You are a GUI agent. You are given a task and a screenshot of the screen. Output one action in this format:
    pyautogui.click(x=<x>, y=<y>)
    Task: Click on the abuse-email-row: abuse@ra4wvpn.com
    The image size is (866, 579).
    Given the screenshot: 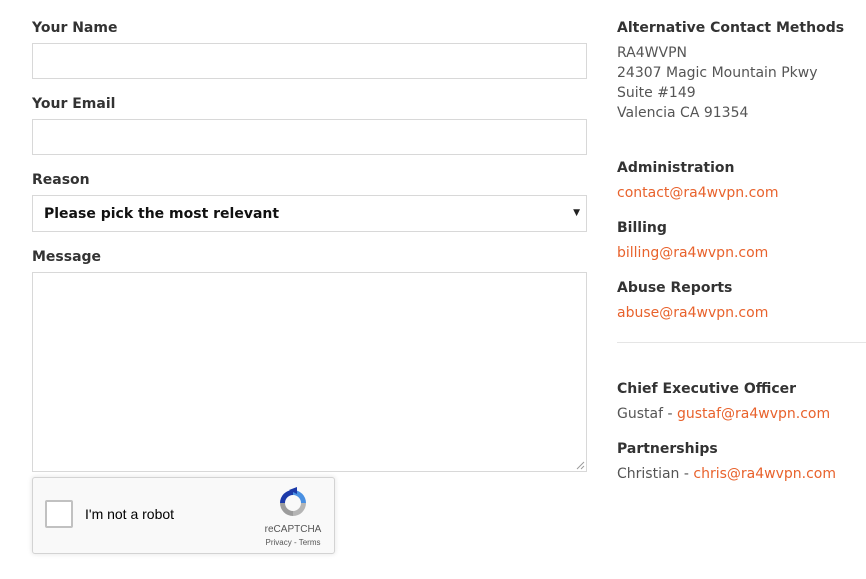 What is the action you would take?
    pyautogui.click(x=692, y=313)
    